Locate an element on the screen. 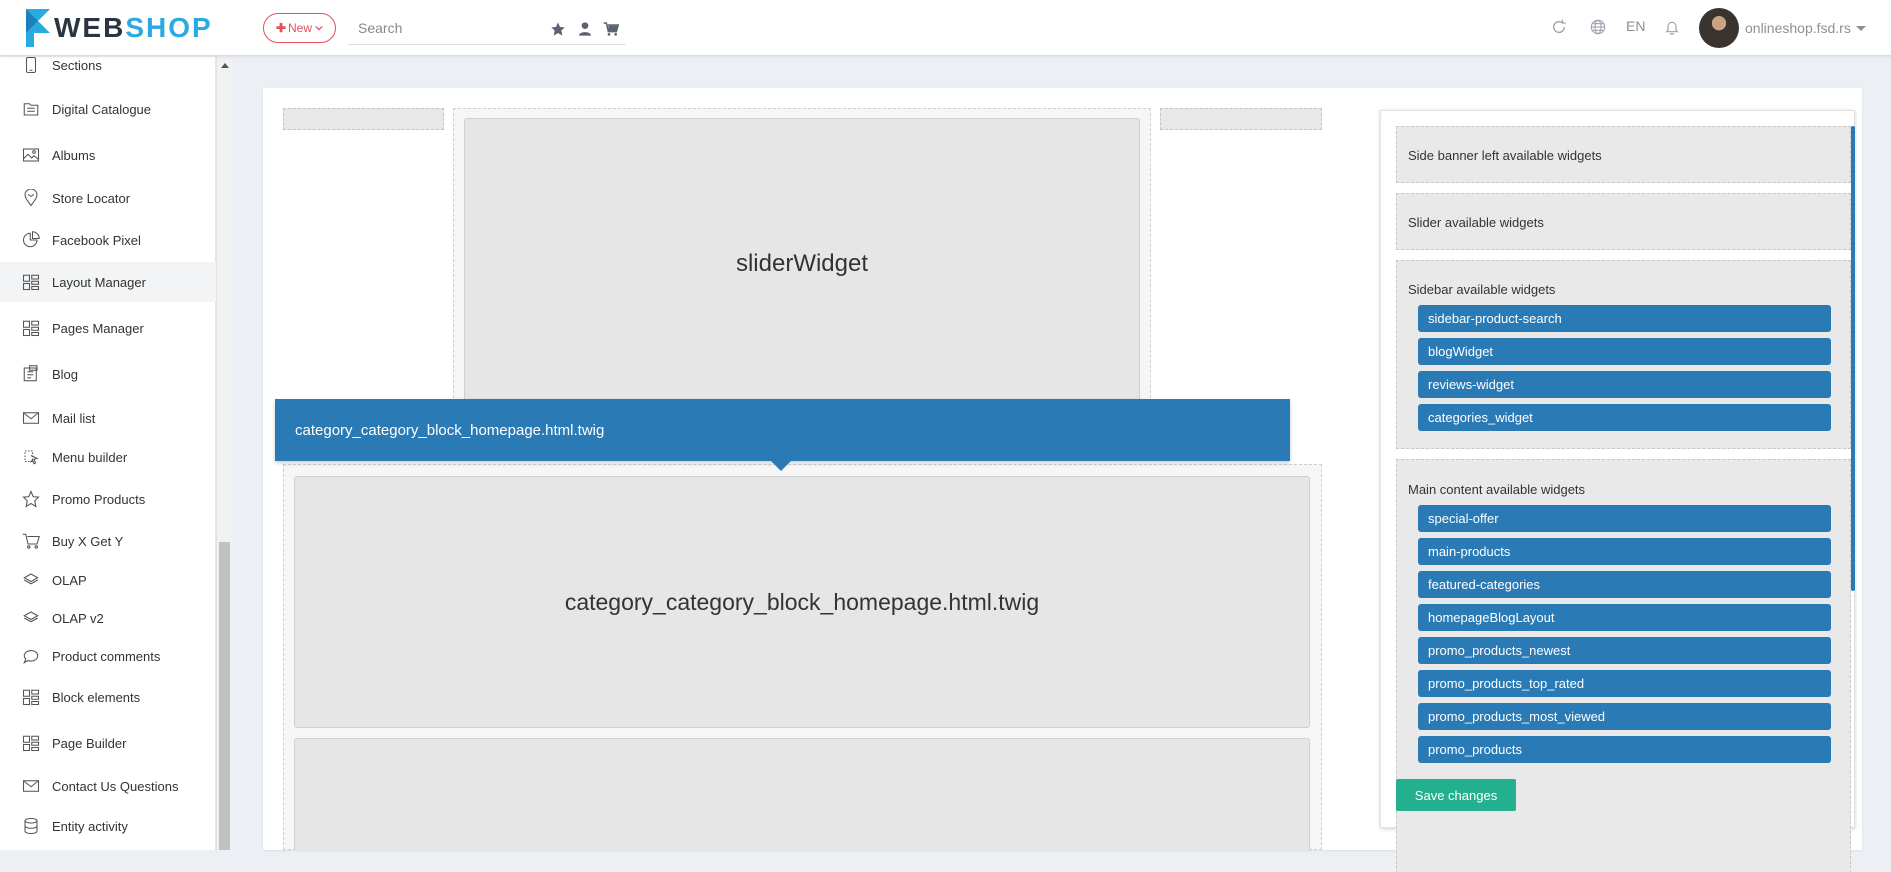 The height and width of the screenshot is (872, 1891). new-button: ✚ New is located at coordinates (299, 28).